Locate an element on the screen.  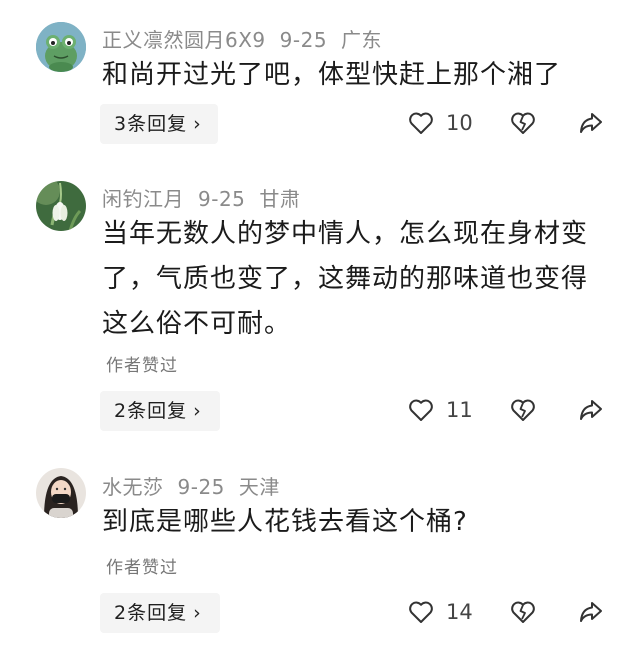
masked-person-avatar-icon is located at coordinates (61, 493).